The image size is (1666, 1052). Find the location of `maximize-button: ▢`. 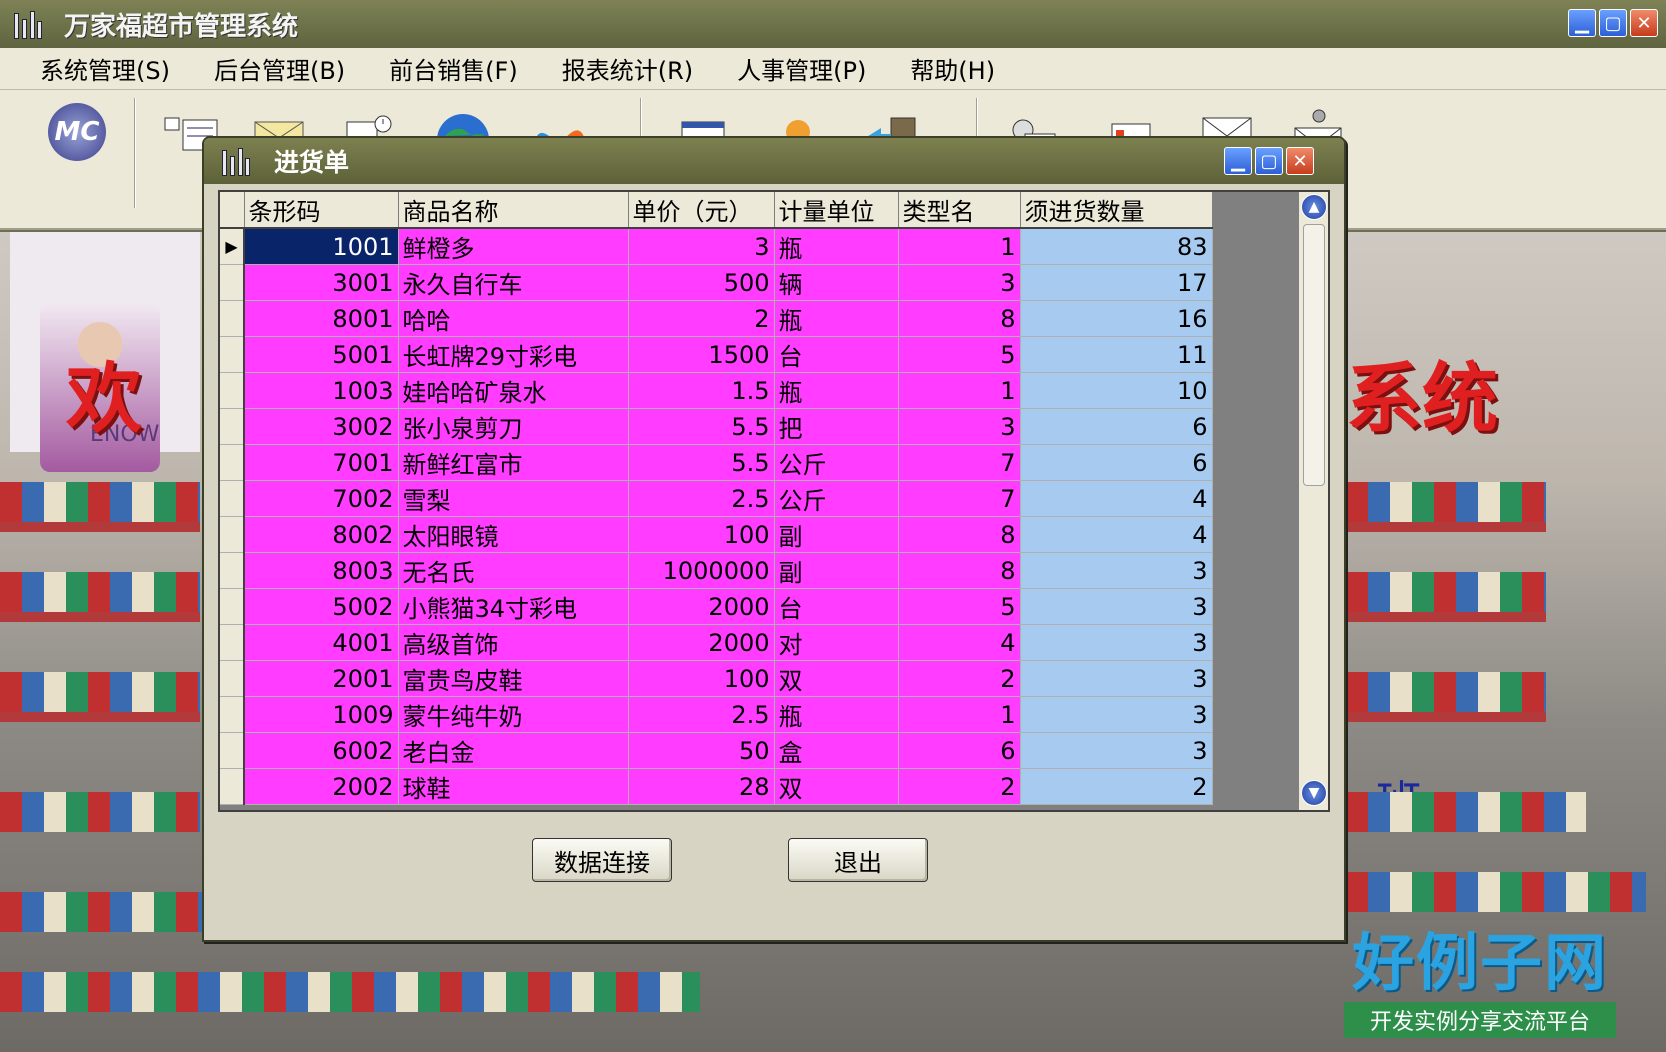

maximize-button: ▢ is located at coordinates (1613, 23).